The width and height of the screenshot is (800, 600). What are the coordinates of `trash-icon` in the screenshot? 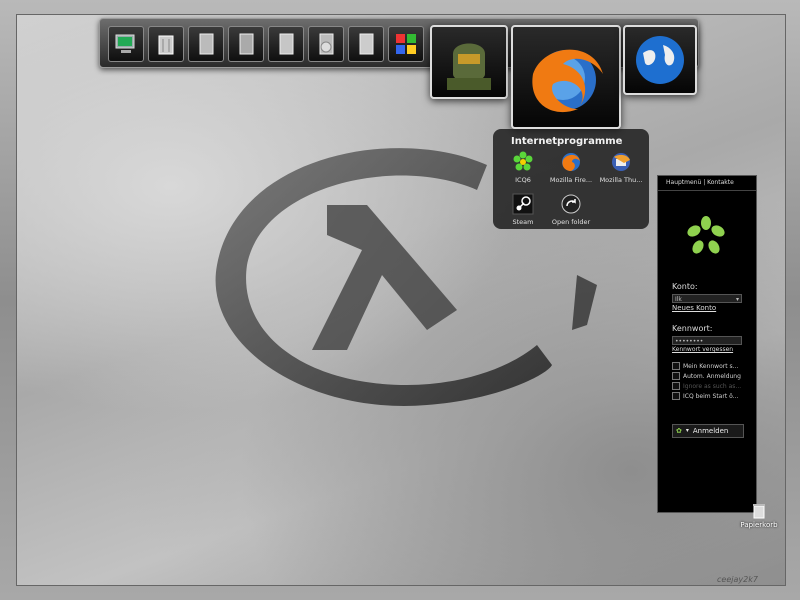 It's located at (759, 511).